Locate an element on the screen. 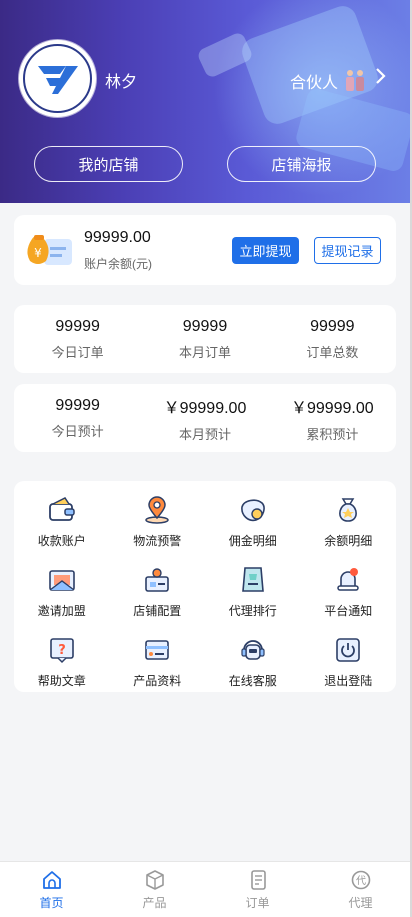 The image size is (412, 917). invite-envelope-icon is located at coordinates (61, 580).